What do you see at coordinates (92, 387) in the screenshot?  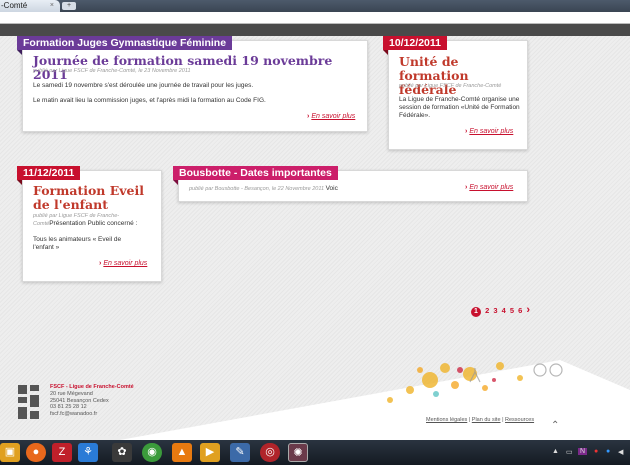 I see `footer-org-name: FSCF - Ligue de Franche-Comté` at bounding box center [92, 387].